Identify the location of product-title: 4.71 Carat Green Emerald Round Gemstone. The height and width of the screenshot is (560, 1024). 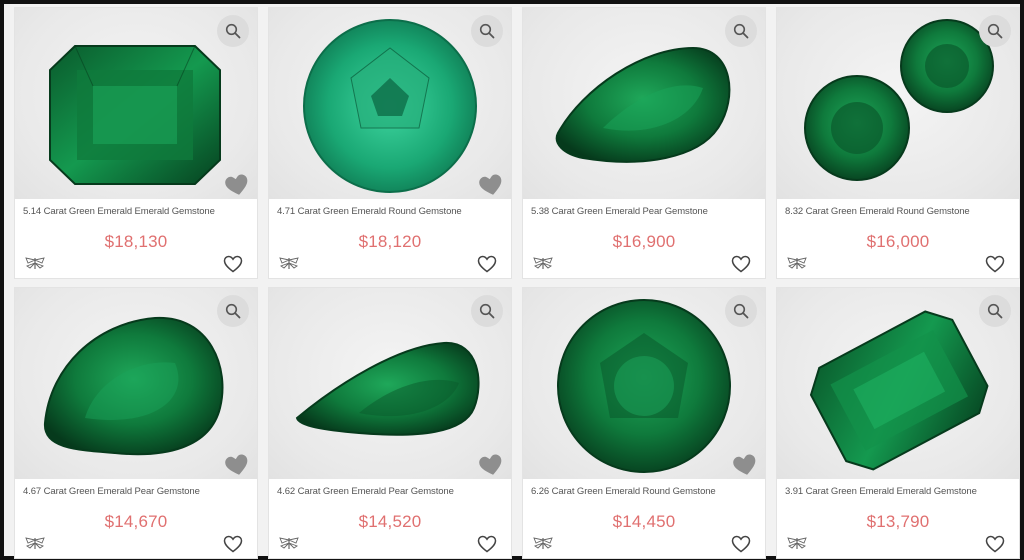
(369, 211).